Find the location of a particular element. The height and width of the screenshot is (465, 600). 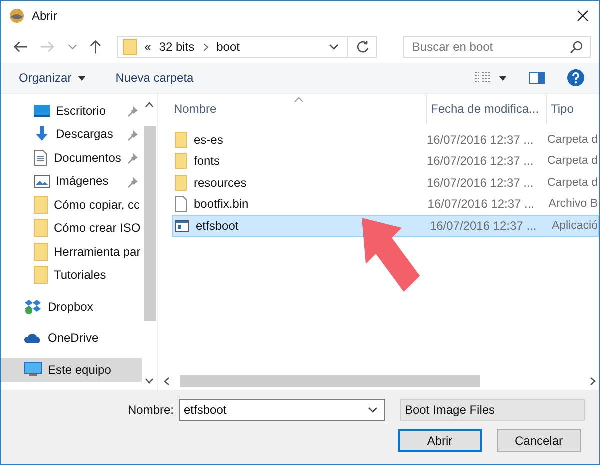

open-button: Abrir is located at coordinates (440, 440).